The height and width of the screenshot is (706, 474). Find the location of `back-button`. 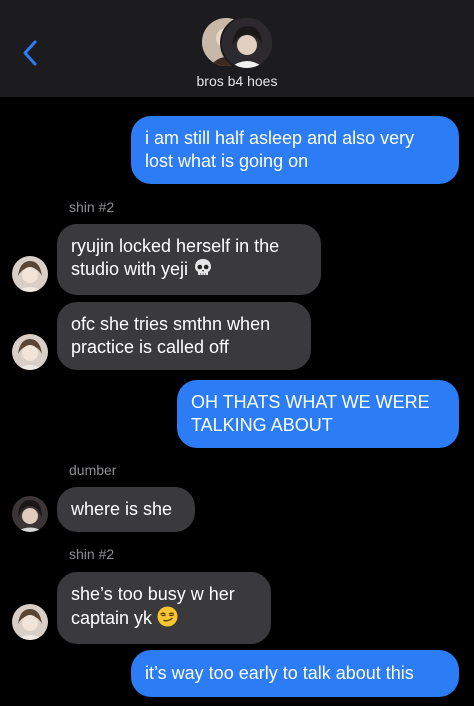

back-button is located at coordinates (30, 53).